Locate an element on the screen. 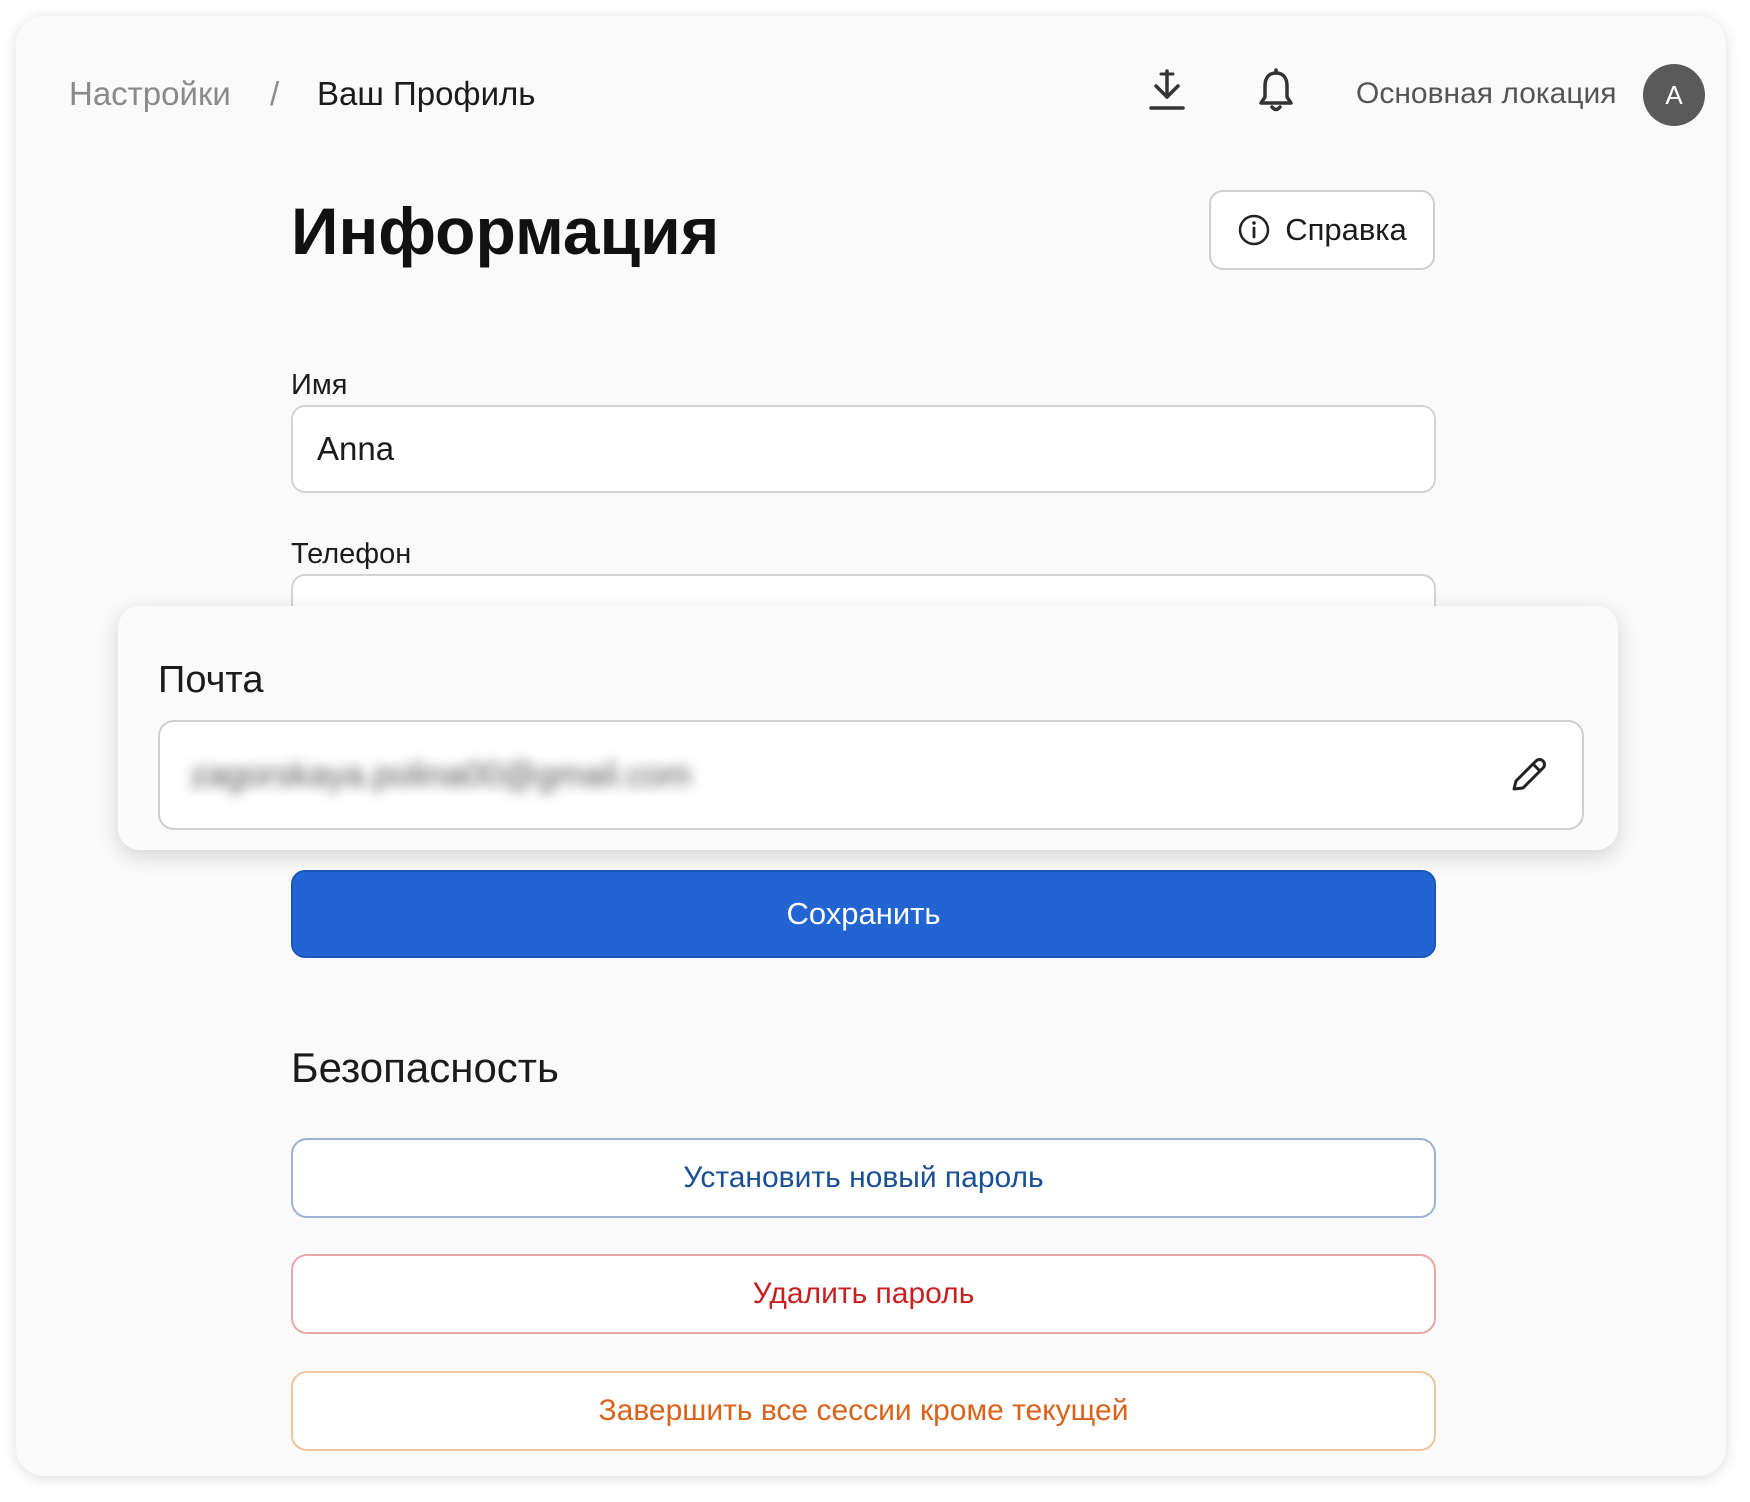  avatar: A is located at coordinates (1674, 95).